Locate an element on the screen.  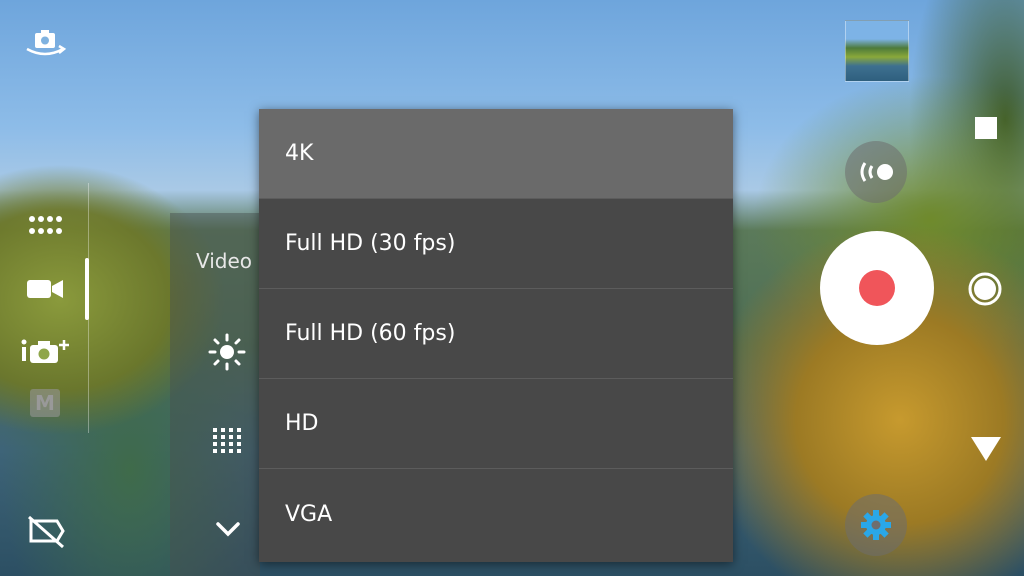
resolution-grid-icon is located at coordinates (227, 440).